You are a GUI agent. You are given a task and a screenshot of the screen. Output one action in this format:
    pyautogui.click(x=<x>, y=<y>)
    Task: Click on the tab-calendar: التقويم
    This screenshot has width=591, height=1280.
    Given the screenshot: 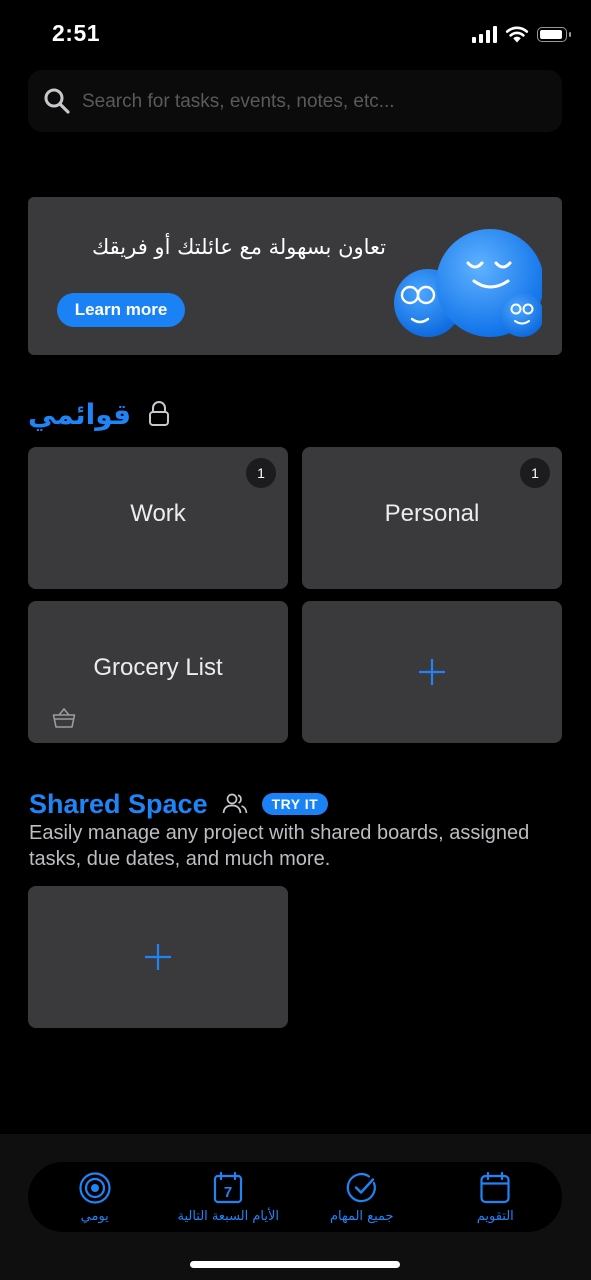 What is the action you would take?
    pyautogui.click(x=496, y=1197)
    